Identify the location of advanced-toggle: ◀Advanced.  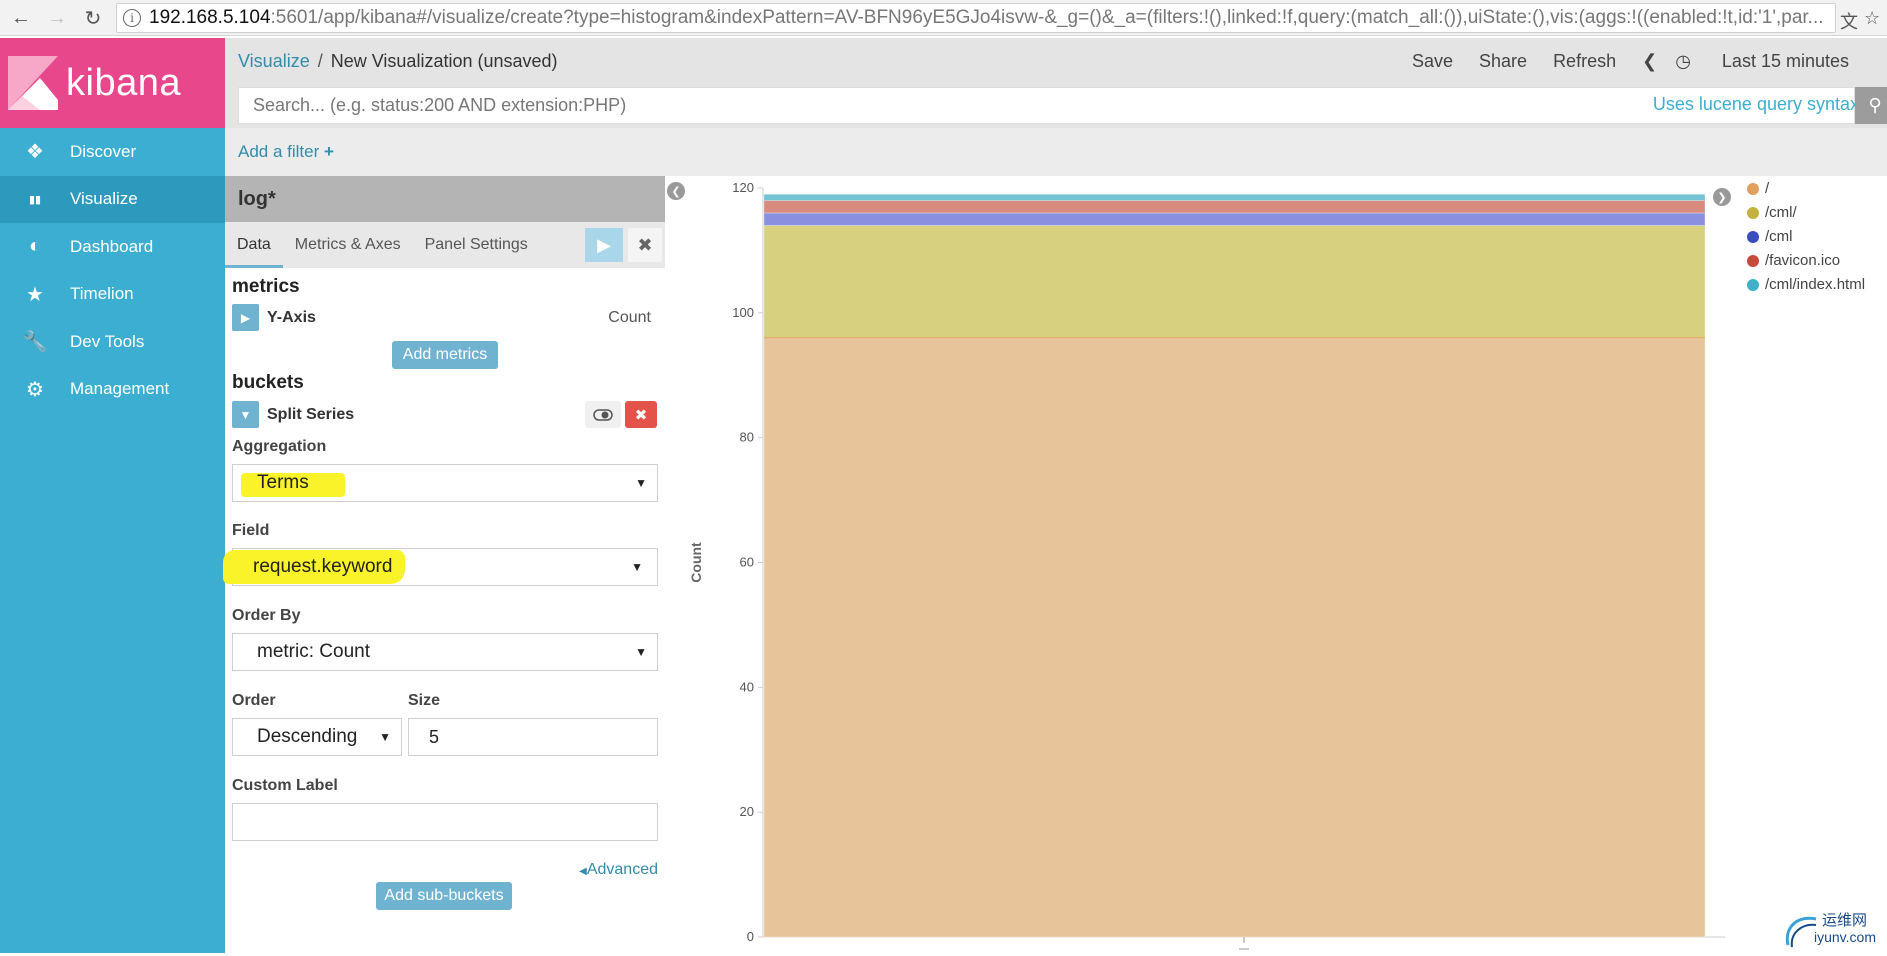
(618, 870).